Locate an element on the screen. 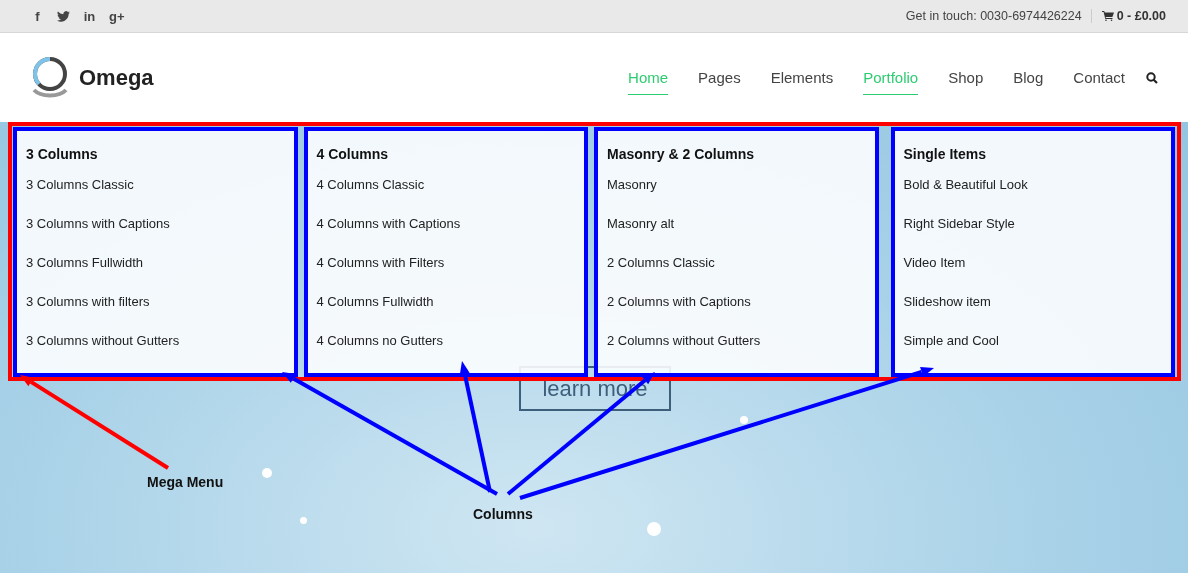 This screenshot has width=1188, height=573. column-heading: 3 Columns is located at coordinates (62, 154).